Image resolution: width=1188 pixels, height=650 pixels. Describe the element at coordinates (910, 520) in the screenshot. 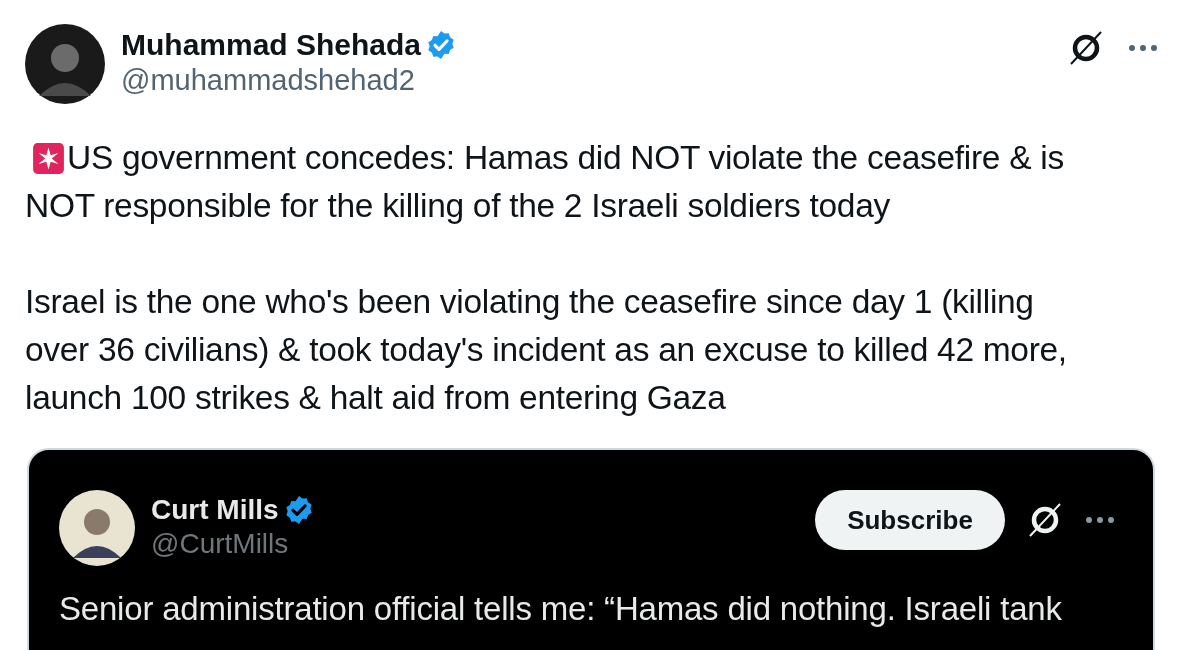

I see `subscribe-button: Subscribe` at that location.